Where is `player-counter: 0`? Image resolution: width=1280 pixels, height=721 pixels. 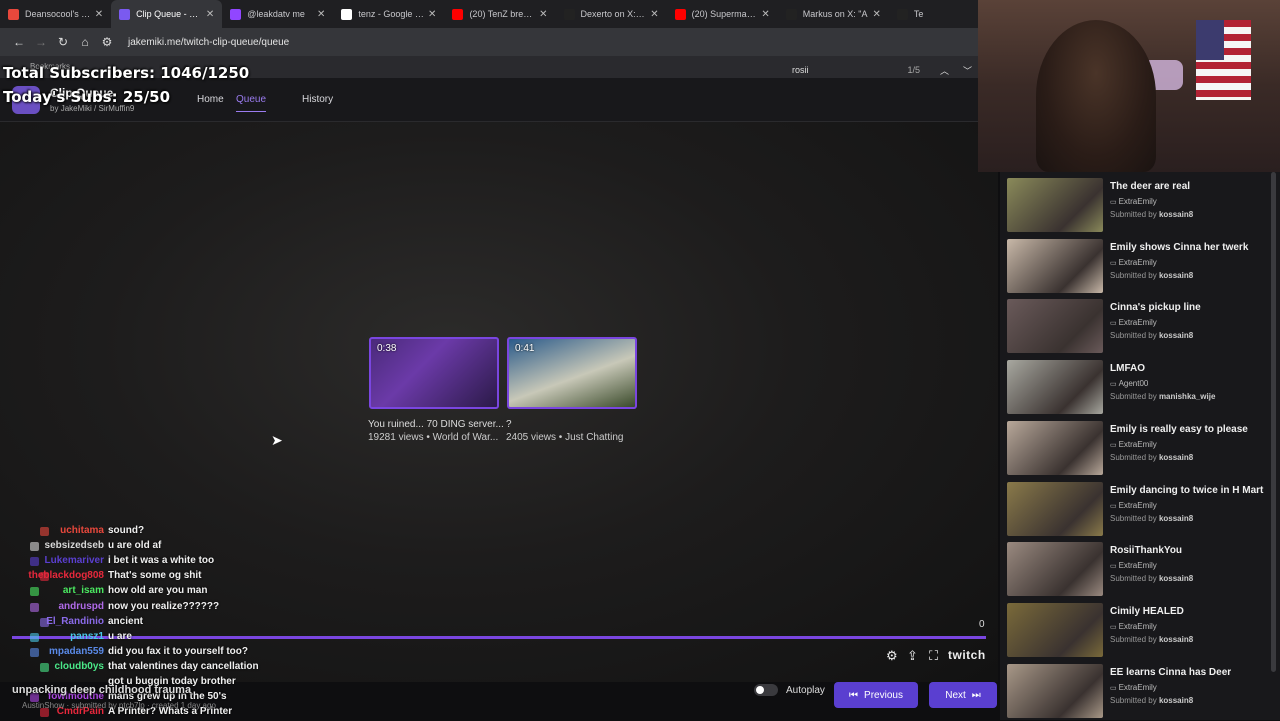
player-counter: 0 is located at coordinates (982, 624).